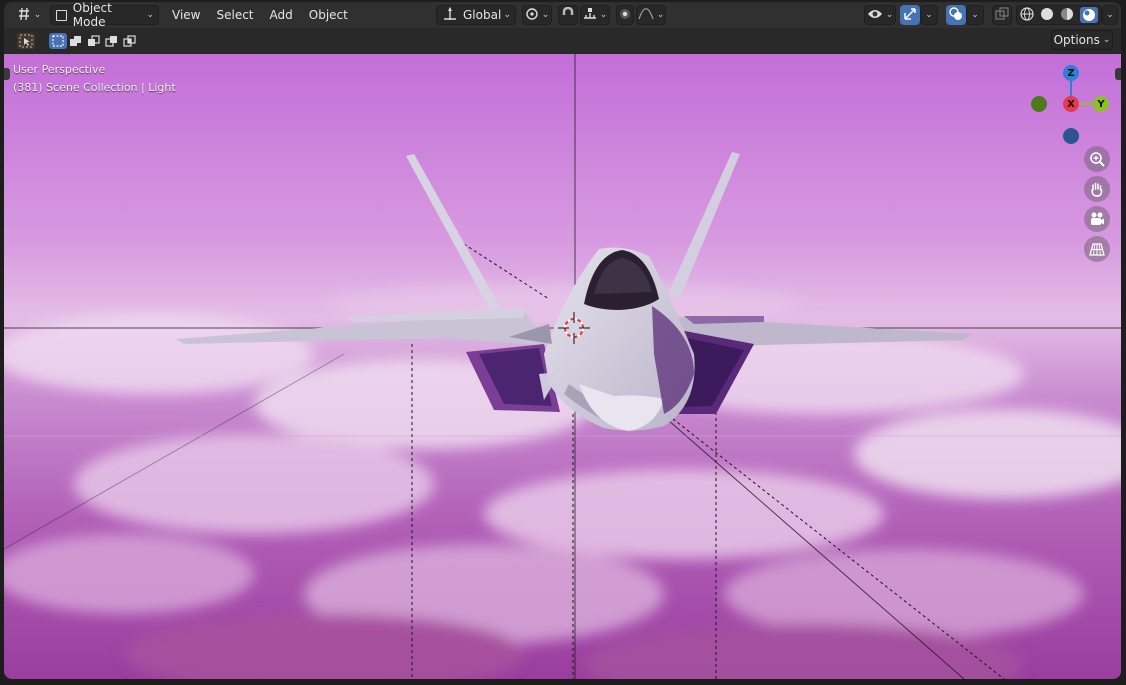 This screenshot has width=1126, height=685. I want to click on xray-toggle, so click(1002, 15).